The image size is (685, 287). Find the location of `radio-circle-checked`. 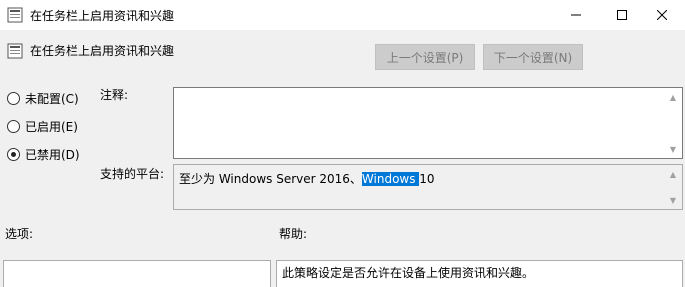

radio-circle-checked is located at coordinates (13, 154).